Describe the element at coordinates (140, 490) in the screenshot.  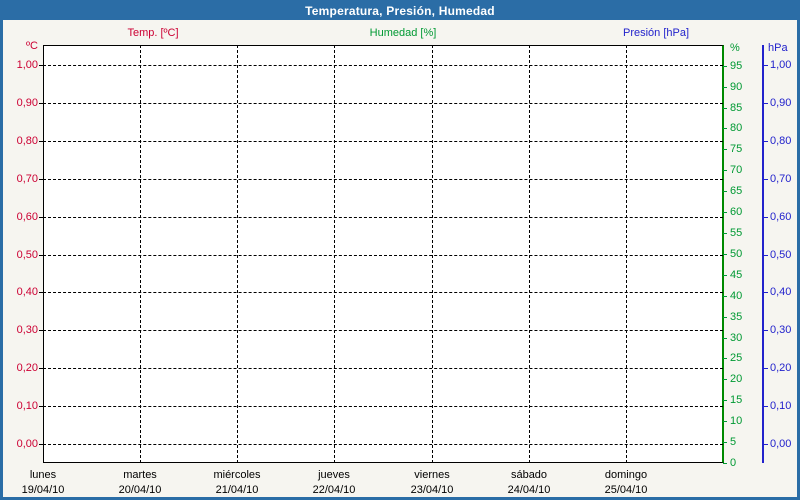
I see `day-date-label: 20/04/10` at that location.